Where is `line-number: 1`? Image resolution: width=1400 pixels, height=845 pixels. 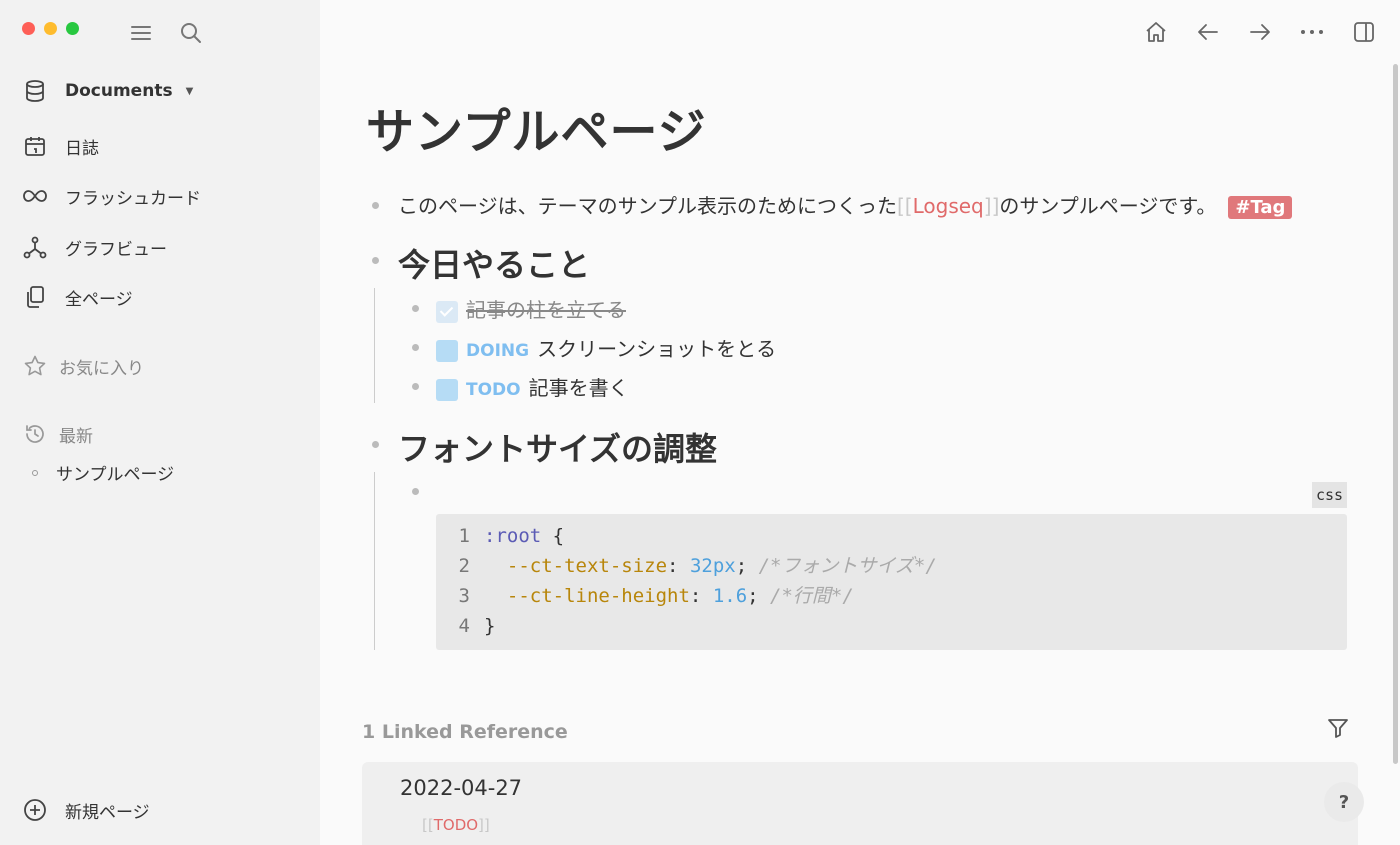
line-number: 1 is located at coordinates (464, 536).